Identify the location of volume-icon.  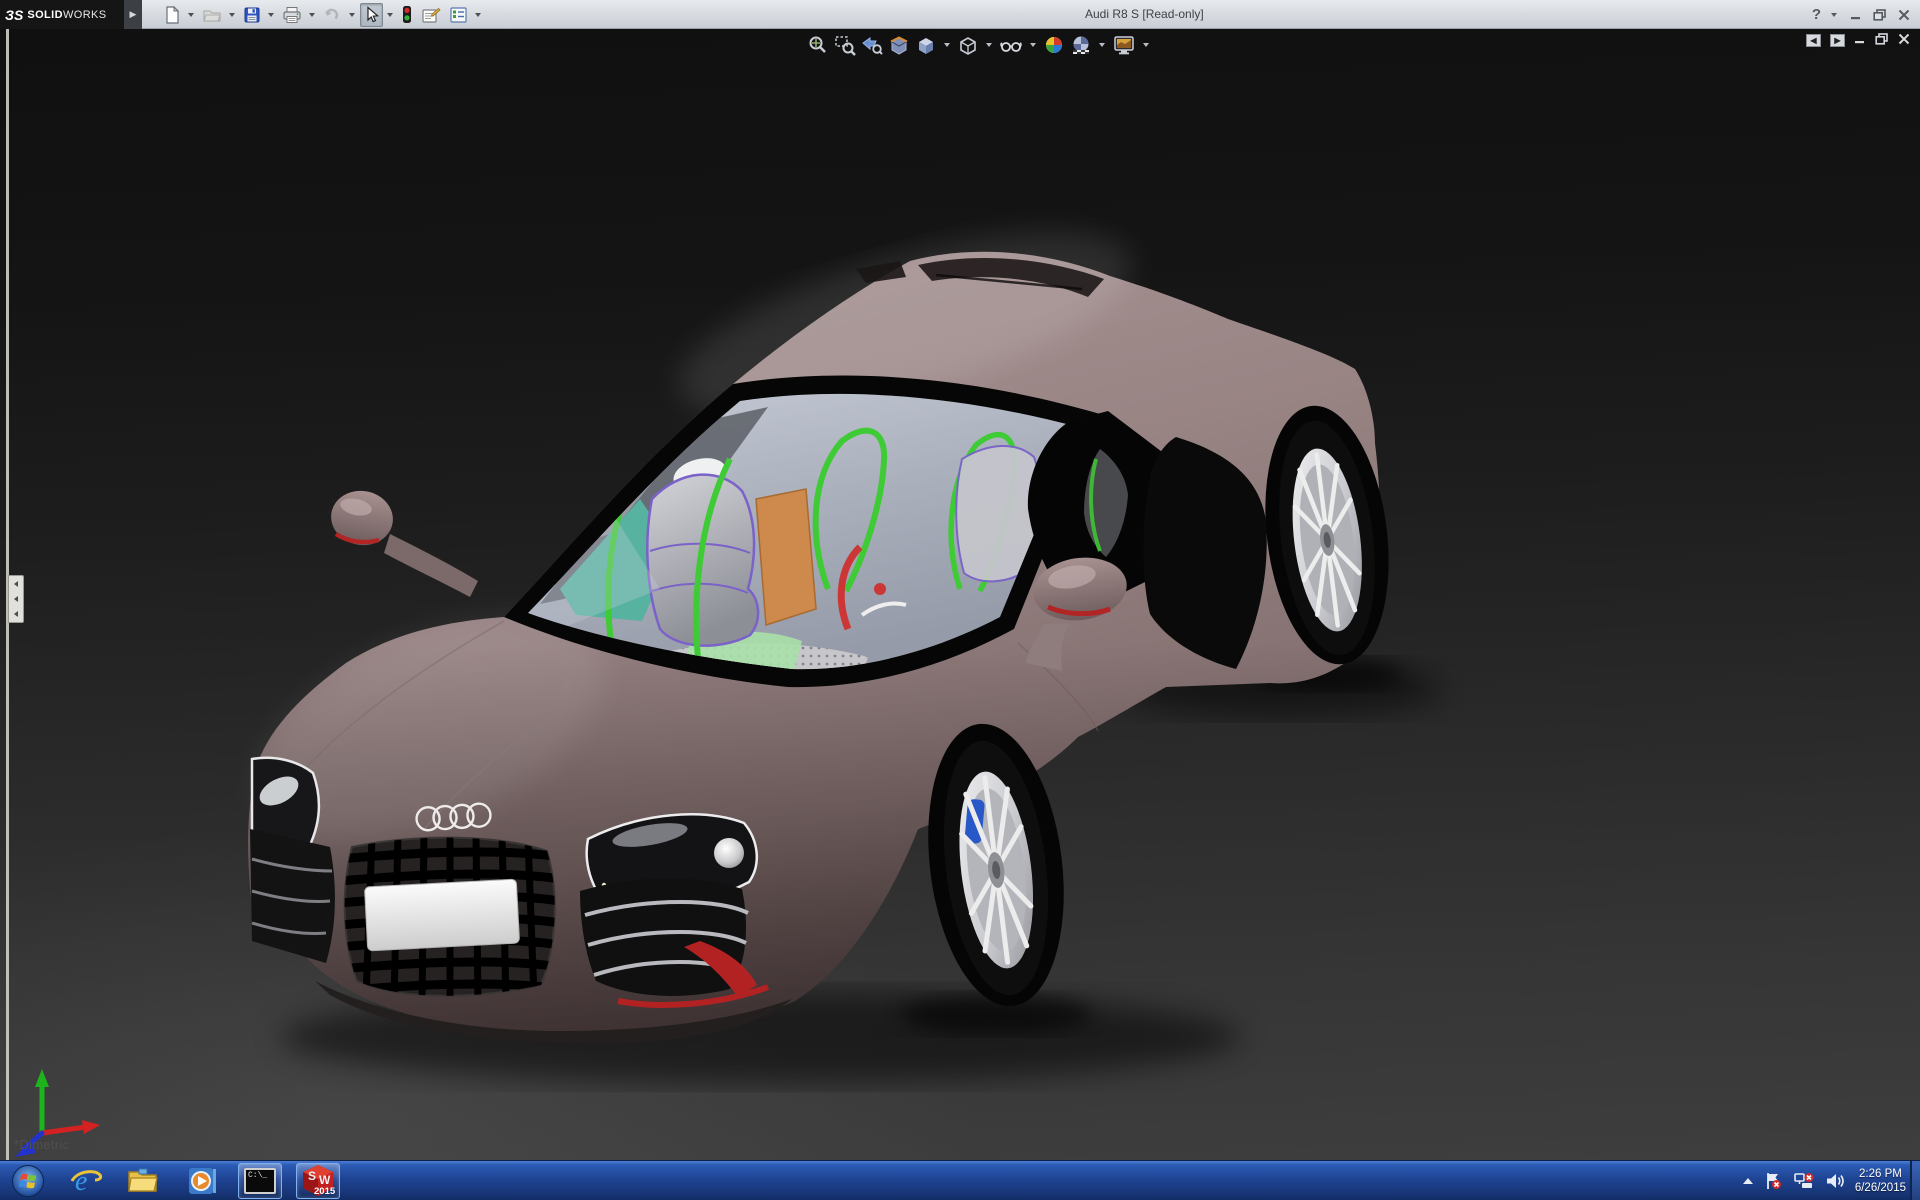
(1835, 1181).